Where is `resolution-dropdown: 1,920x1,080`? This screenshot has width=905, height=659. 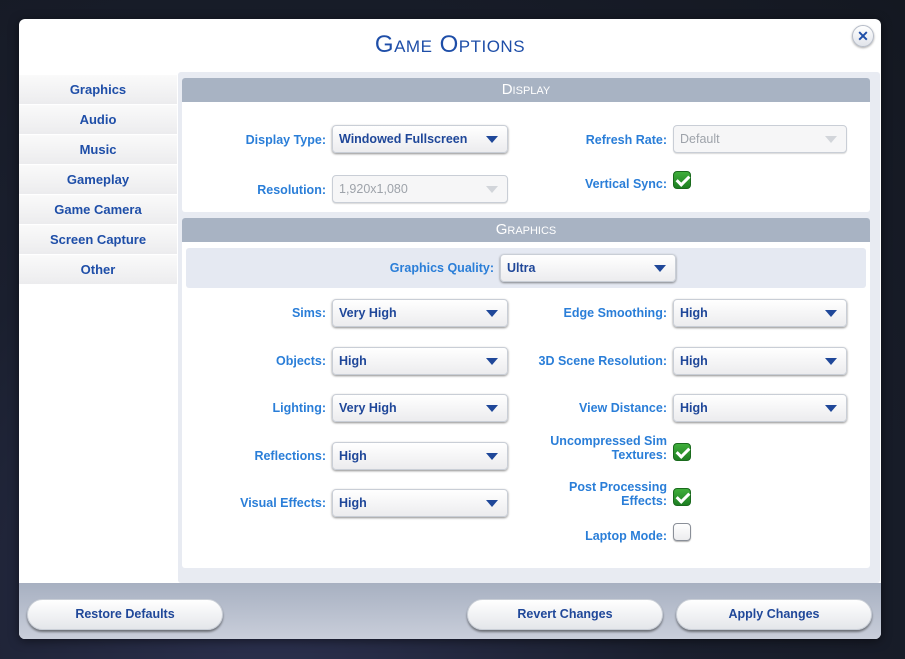 resolution-dropdown: 1,920x1,080 is located at coordinates (420, 189).